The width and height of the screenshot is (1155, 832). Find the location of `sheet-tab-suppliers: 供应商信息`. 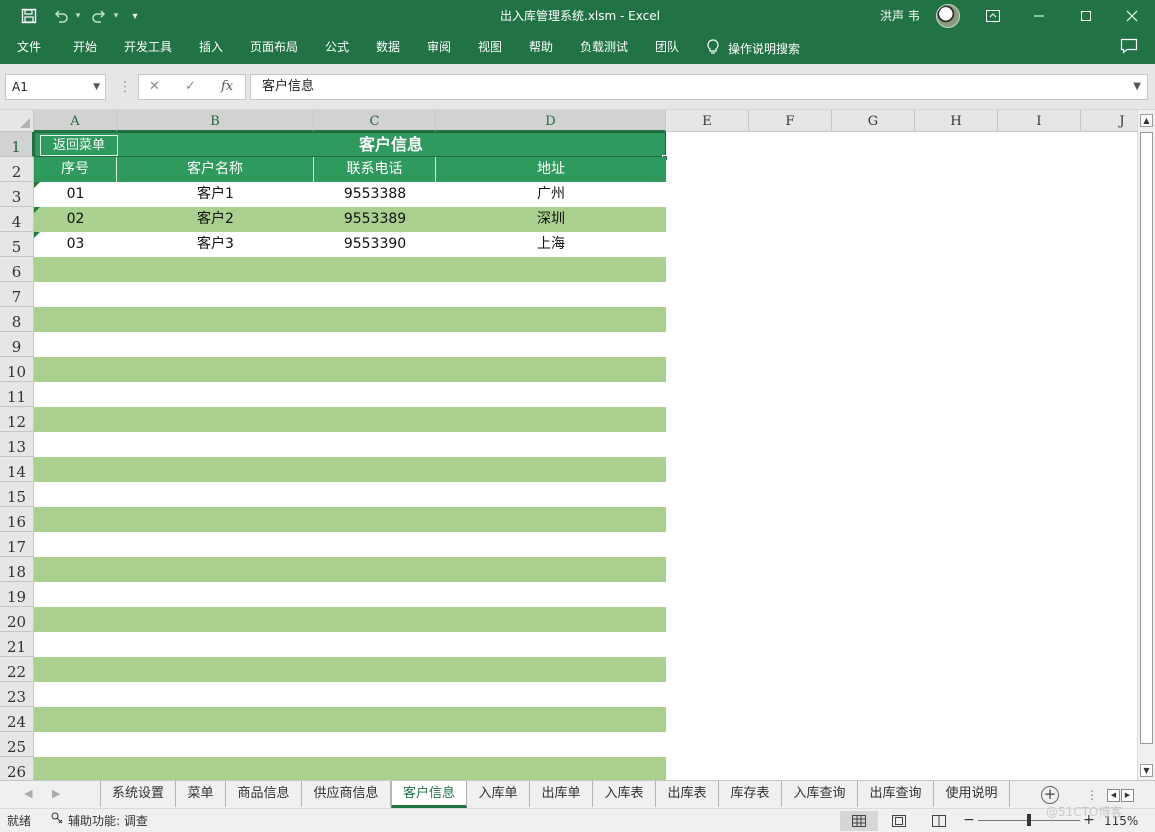

sheet-tab-suppliers: 供应商信息 is located at coordinates (346, 794).